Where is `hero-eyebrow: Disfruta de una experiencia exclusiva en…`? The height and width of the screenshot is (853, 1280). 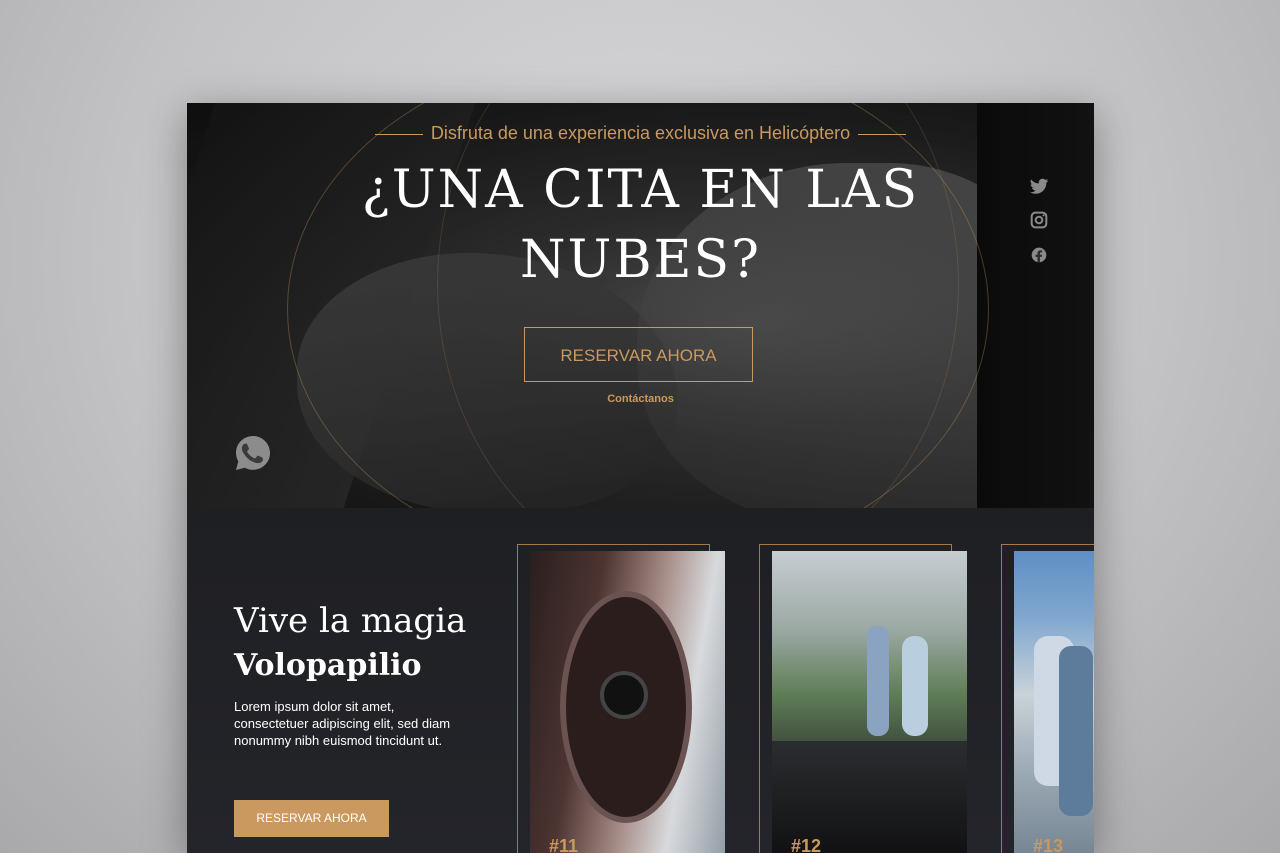
hero-eyebrow: Disfruta de una experiencia exclusiva en… is located at coordinates (640, 133).